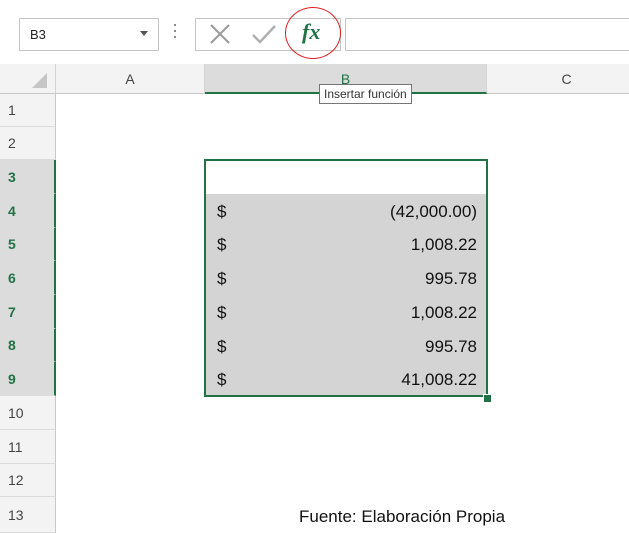 Image resolution: width=629 pixels, height=533 pixels. Describe the element at coordinates (144, 33) in the screenshot. I see `chevron-down-icon` at that location.